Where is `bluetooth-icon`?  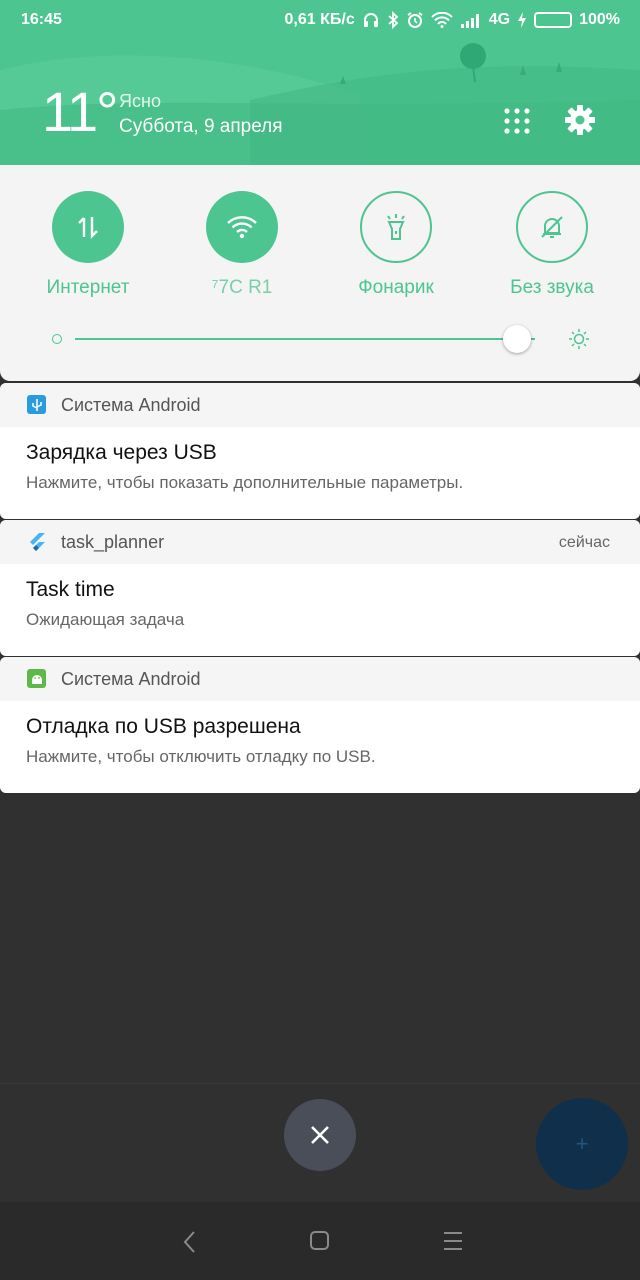 bluetooth-icon is located at coordinates (393, 20).